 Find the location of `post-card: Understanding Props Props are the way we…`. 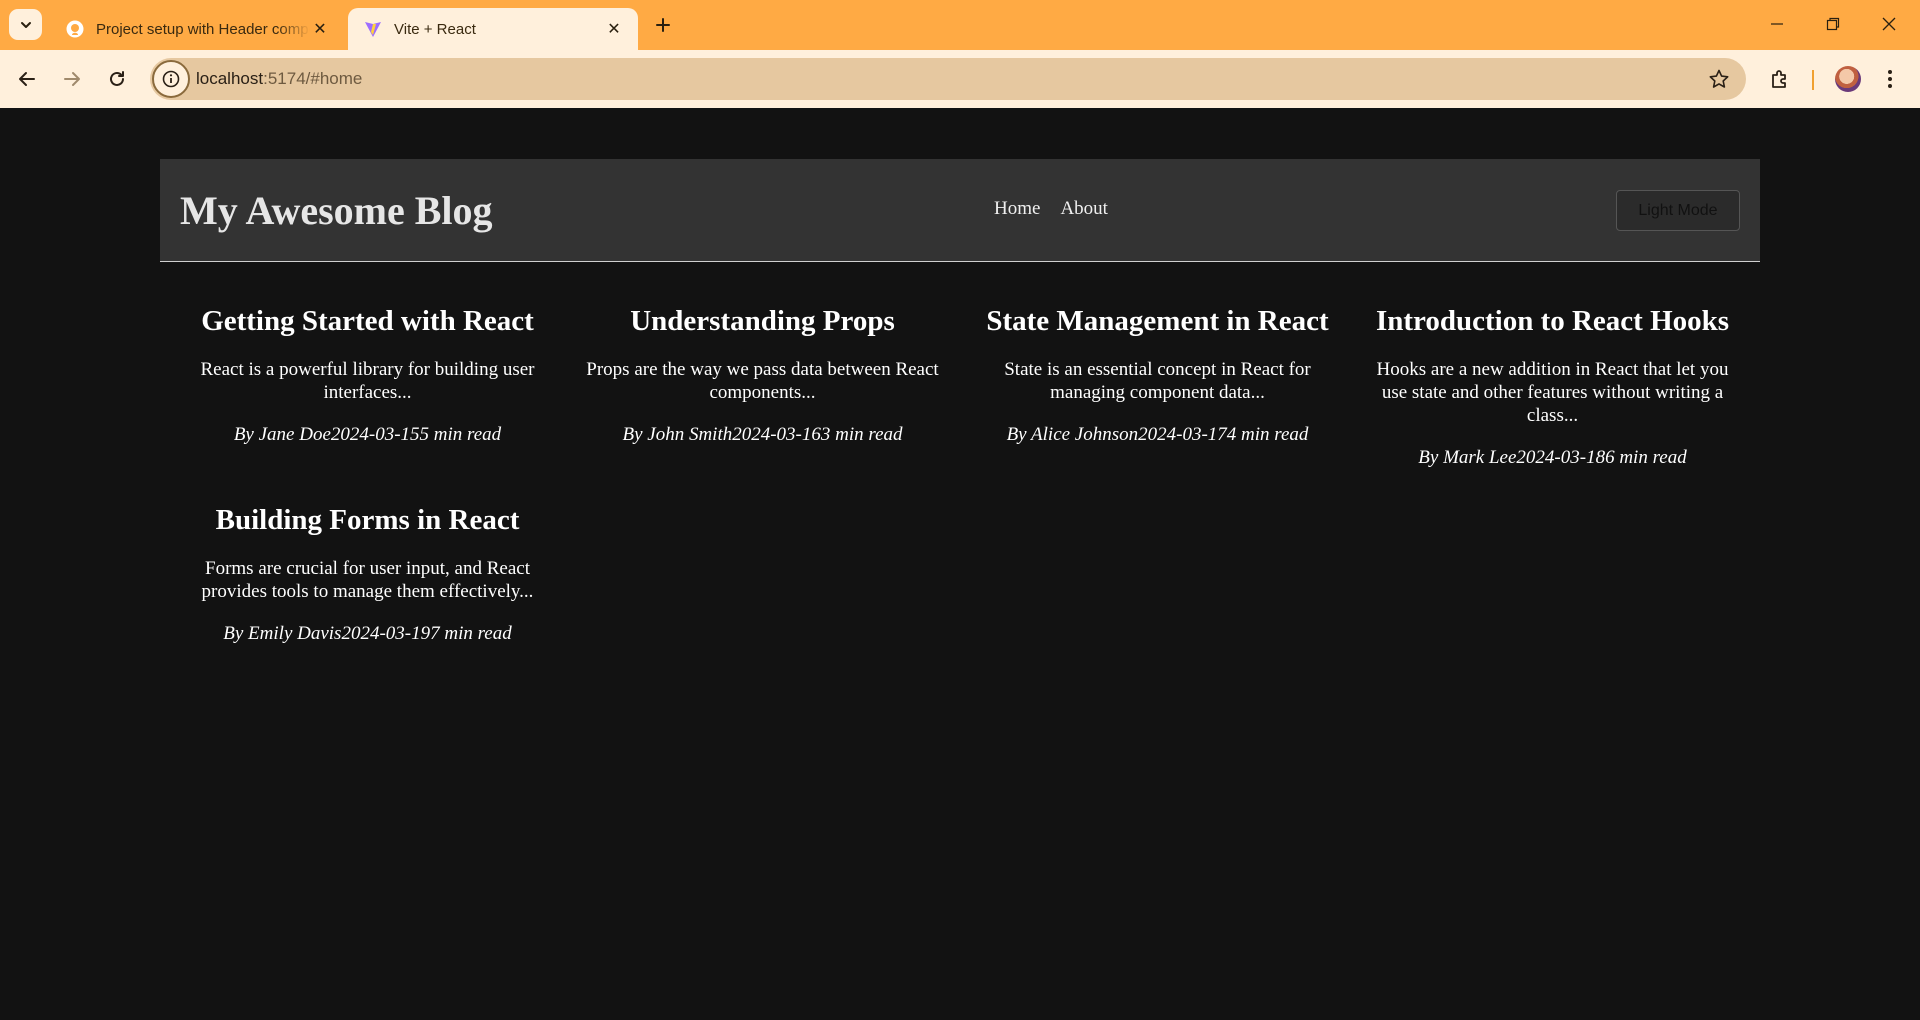

post-card: Understanding Props Props are the way we… is located at coordinates (762, 386).